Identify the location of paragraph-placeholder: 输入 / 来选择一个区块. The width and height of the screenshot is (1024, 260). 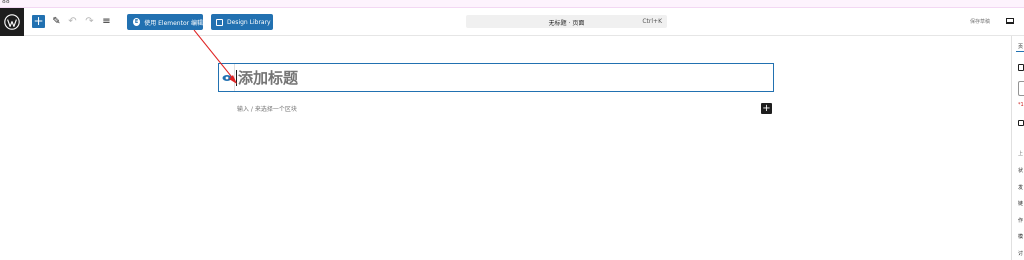
(267, 108).